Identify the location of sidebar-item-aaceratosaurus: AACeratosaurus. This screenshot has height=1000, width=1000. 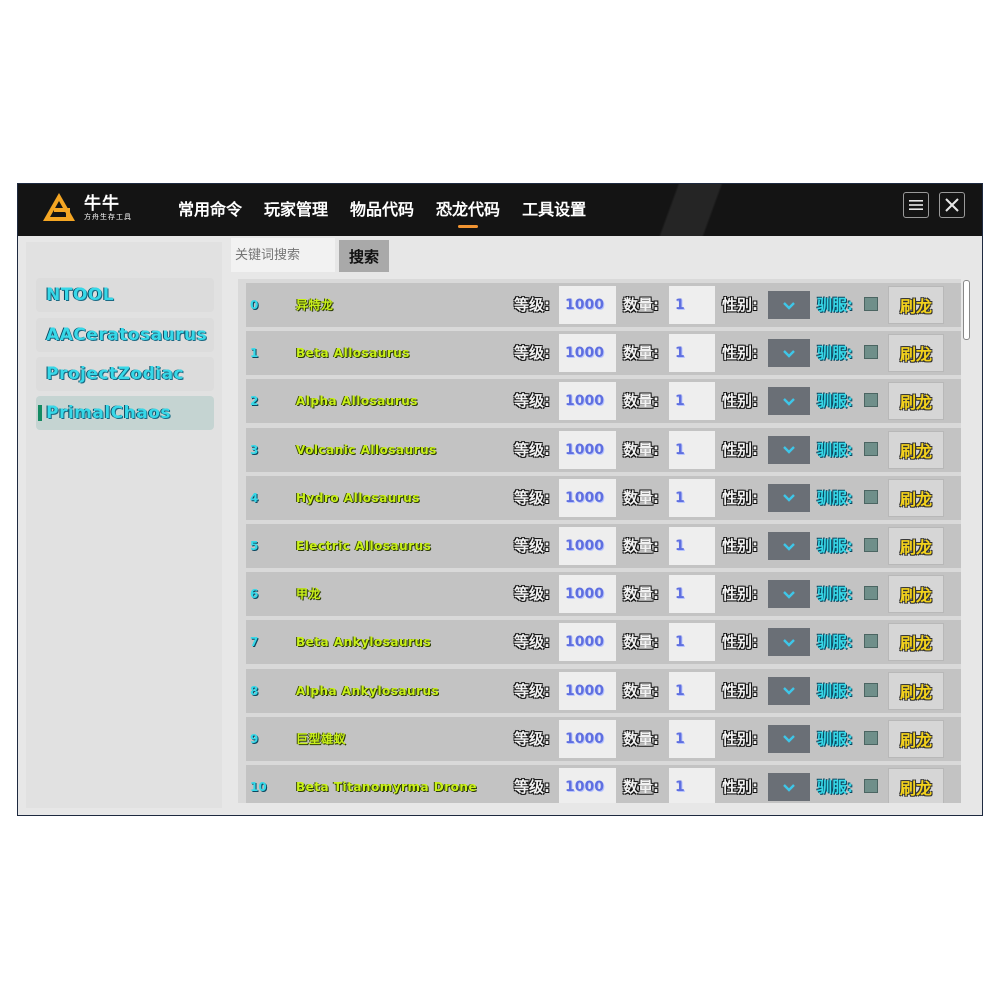
(125, 335).